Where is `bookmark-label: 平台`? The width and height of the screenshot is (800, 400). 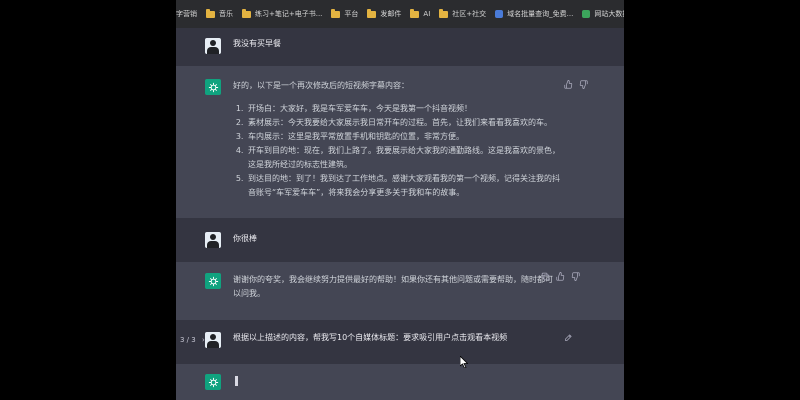
bookmark-label: 平台 is located at coordinates (351, 14).